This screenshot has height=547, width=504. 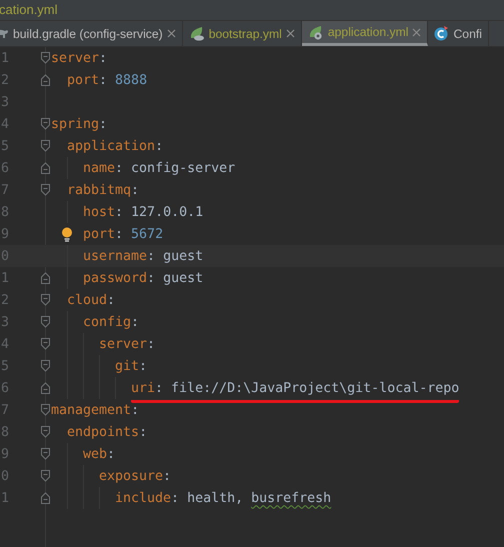 I want to click on editor-tab: build.gradle (config-service), so click(x=91, y=33).